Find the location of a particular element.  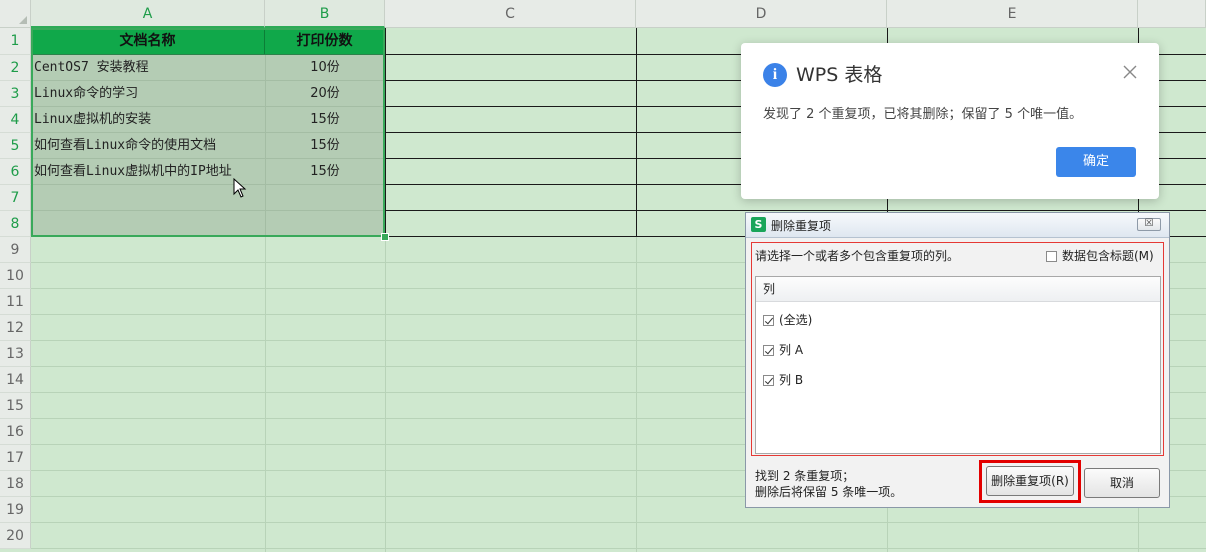

row-header: 20 is located at coordinates (15, 536).